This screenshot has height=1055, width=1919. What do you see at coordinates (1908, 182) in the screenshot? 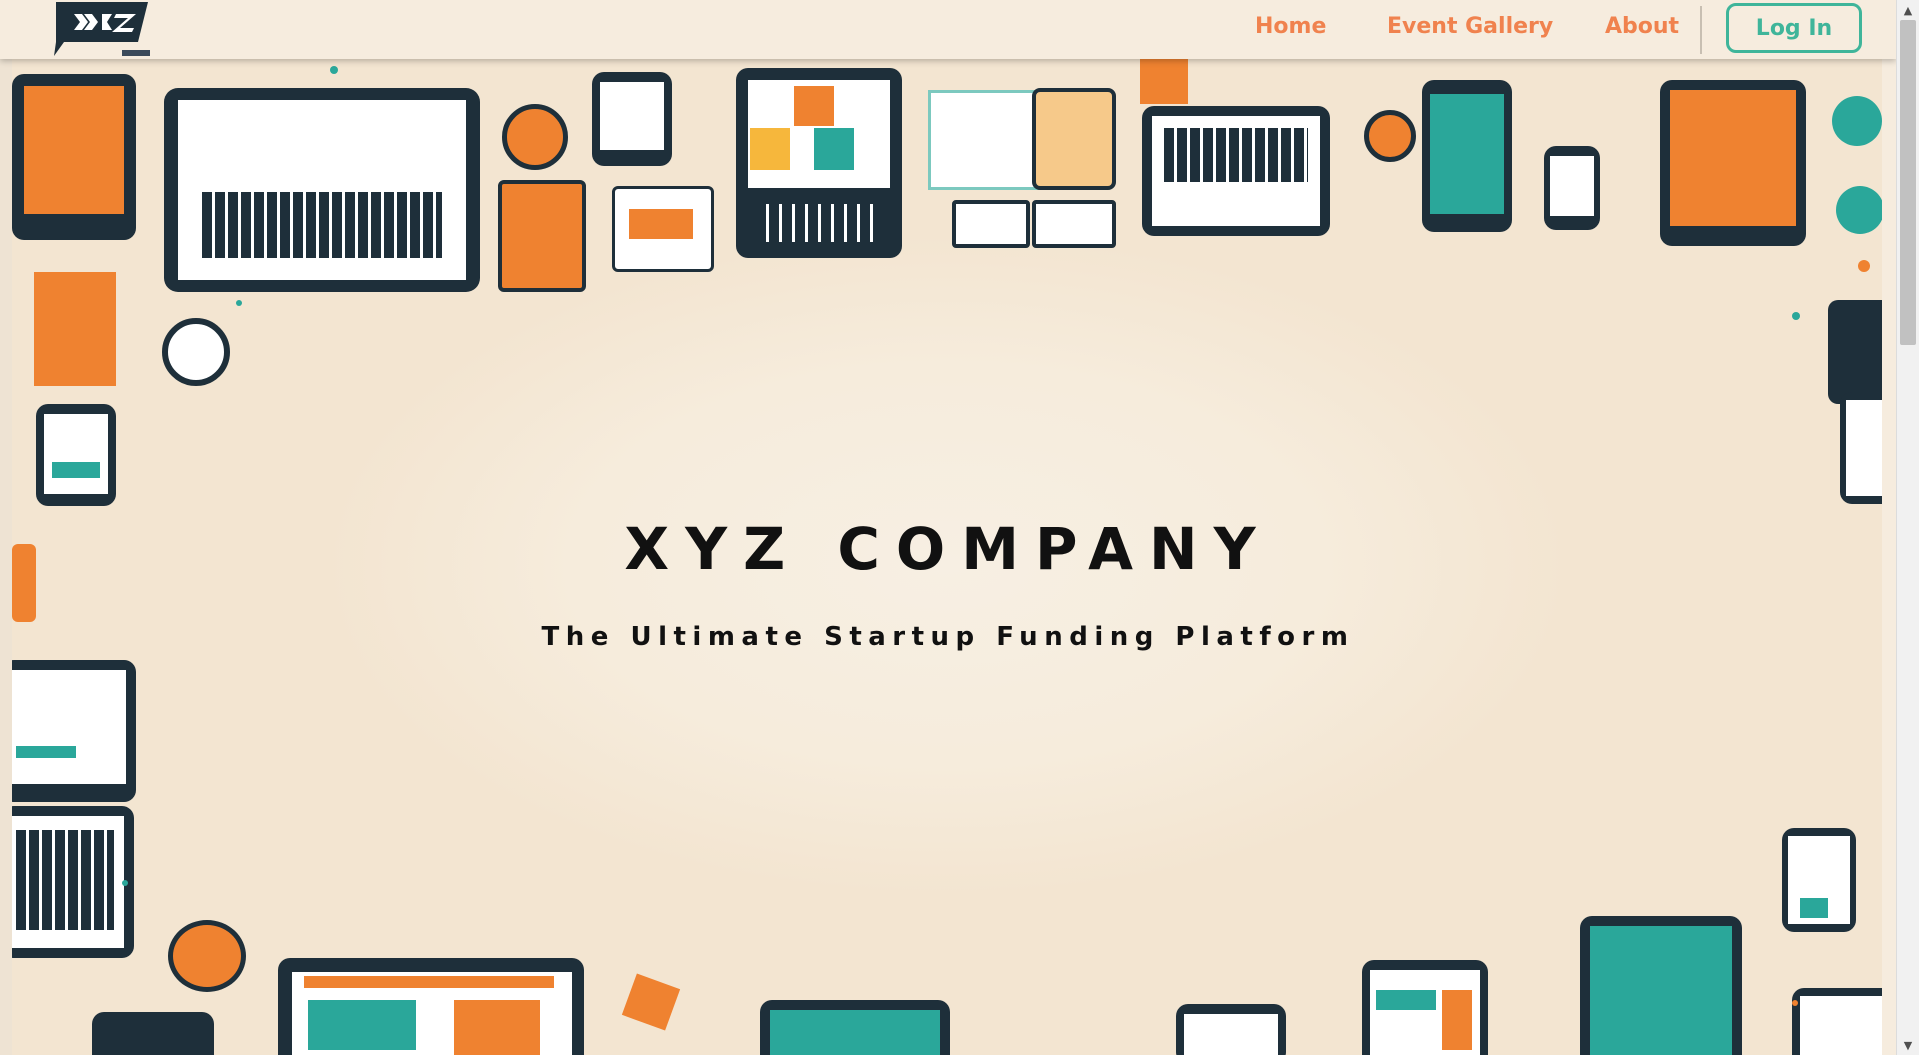
I see `scrollbar-thumb` at bounding box center [1908, 182].